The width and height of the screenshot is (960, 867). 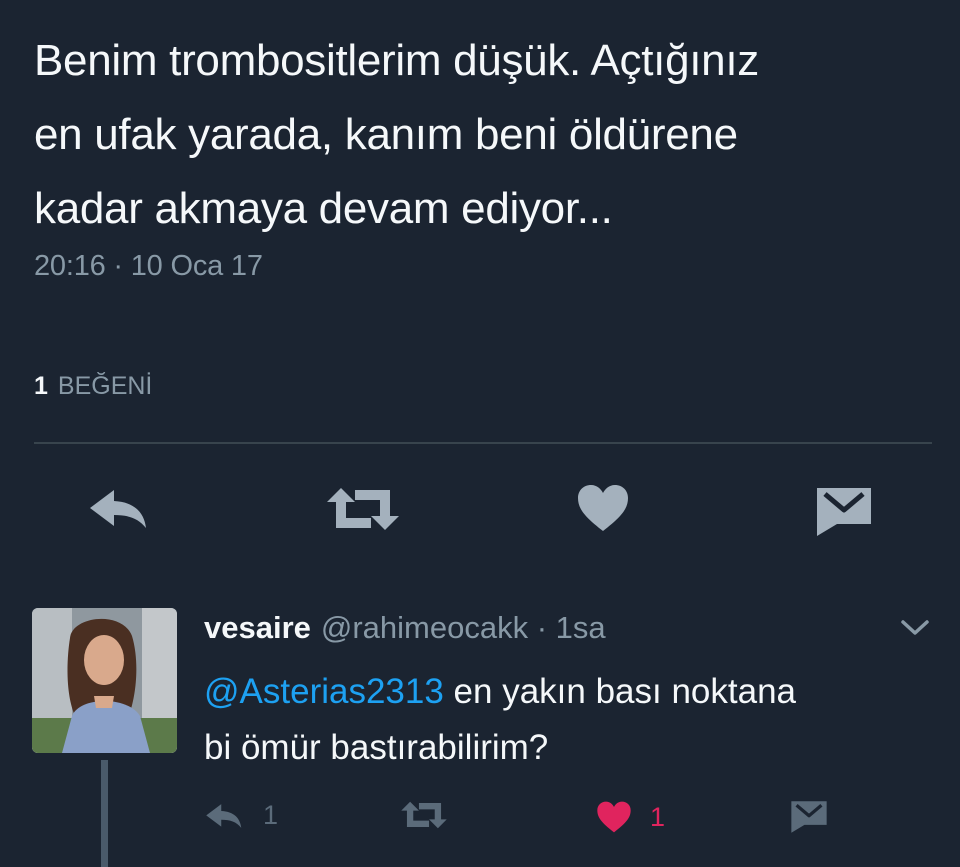 I want to click on retweet-button, so click(x=363, y=511).